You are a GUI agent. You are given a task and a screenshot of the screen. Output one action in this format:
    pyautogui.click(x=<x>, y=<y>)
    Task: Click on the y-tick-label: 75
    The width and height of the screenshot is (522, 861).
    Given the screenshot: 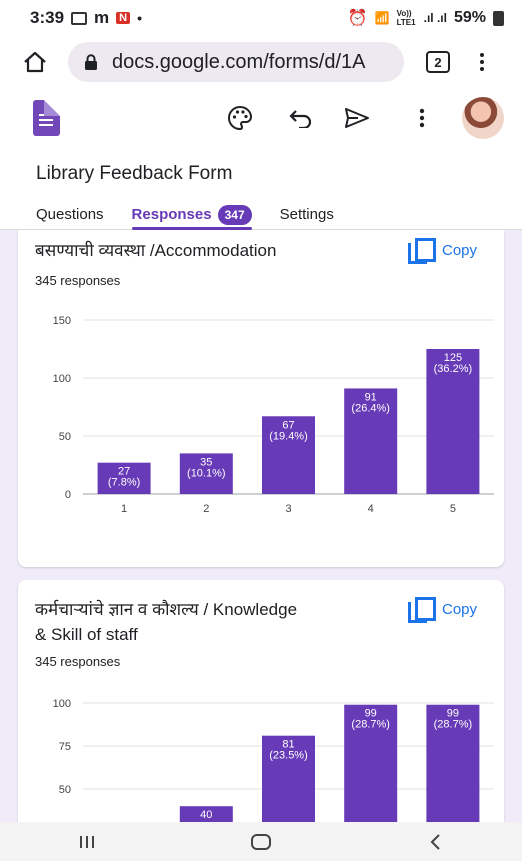 What is the action you would take?
    pyautogui.click(x=65, y=747)
    